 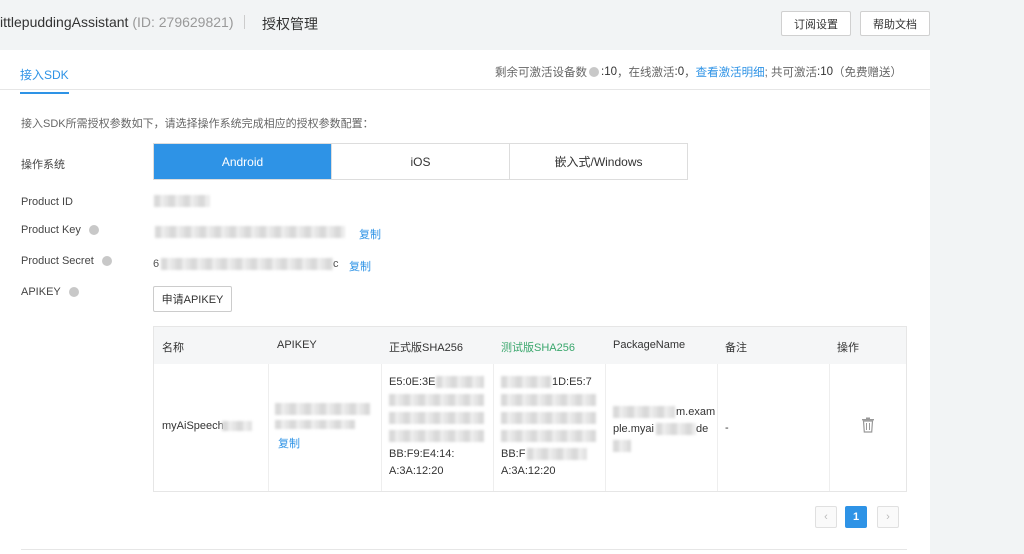 I want to click on apikey-label-text: APIKEY, so click(x=41, y=292).